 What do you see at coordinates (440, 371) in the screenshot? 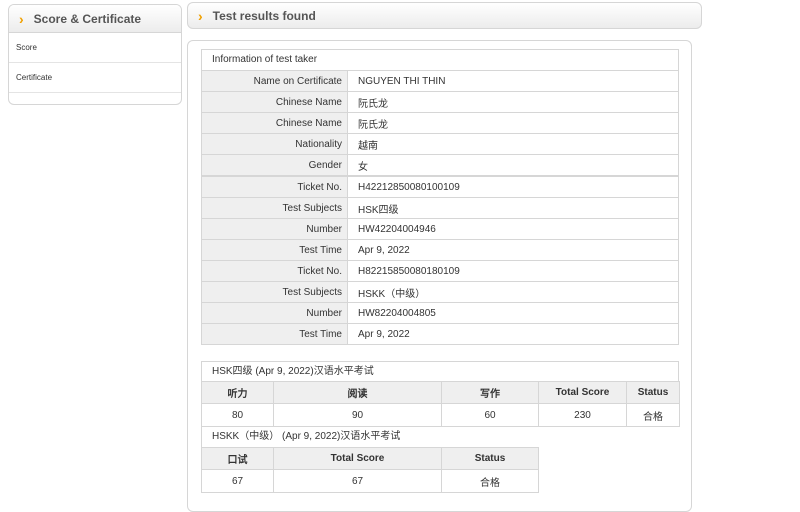
I see `hsk-score-title: HSK四级 (Apr 9, 2022)汉语水平考试` at bounding box center [440, 371].